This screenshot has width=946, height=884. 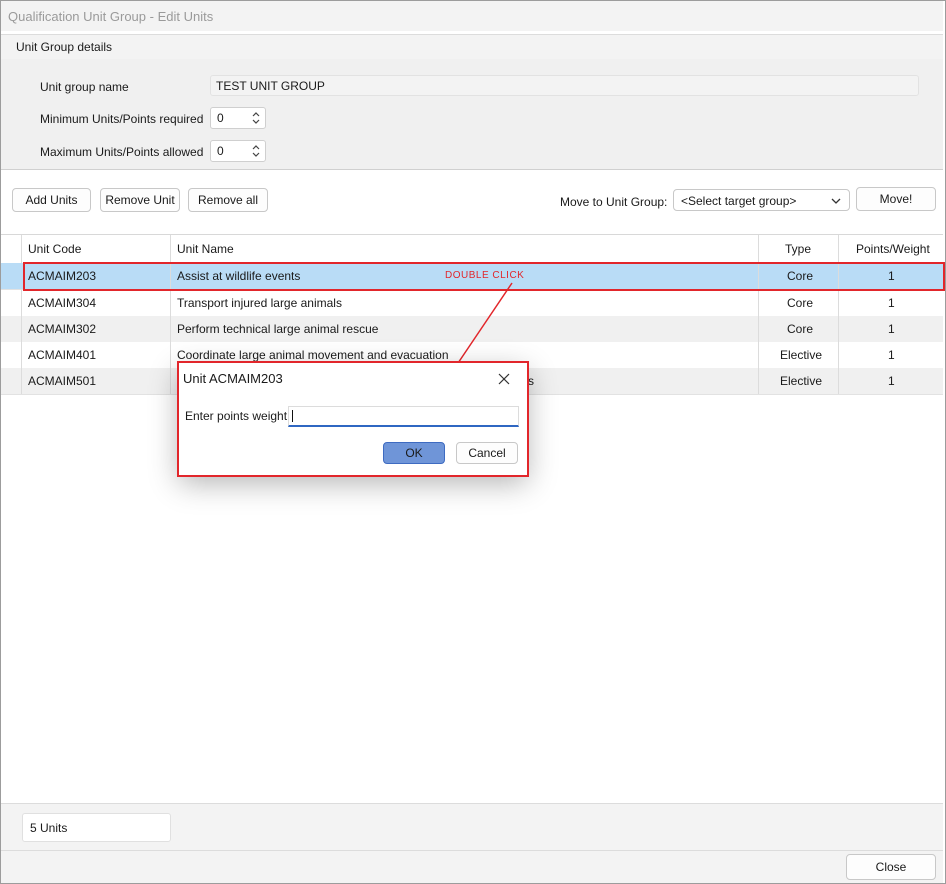 I want to click on unit-code-cell: ACMAIM401, so click(x=62, y=355).